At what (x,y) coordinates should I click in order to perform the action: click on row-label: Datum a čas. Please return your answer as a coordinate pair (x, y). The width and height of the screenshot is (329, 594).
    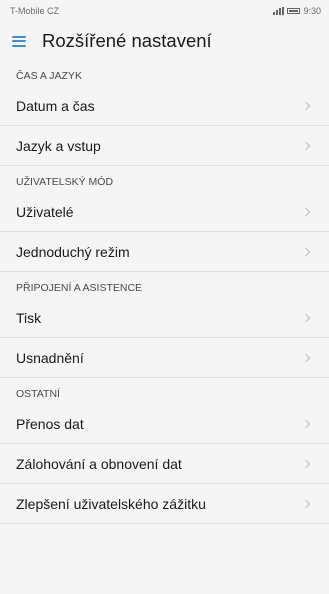
    Looking at the image, I should click on (55, 105).